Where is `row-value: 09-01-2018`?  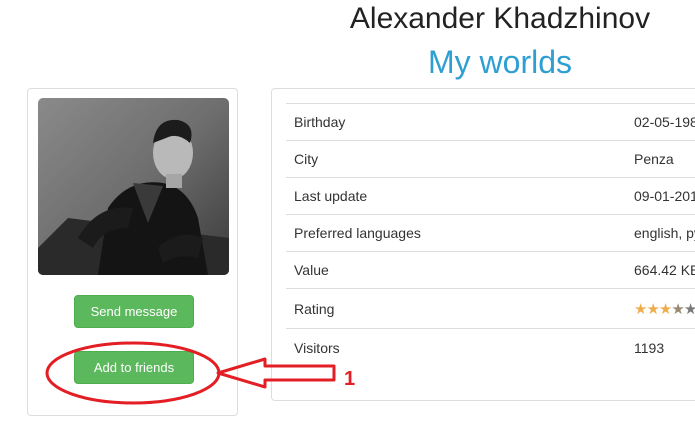 row-value: 09-01-2018 is located at coordinates (660, 196).